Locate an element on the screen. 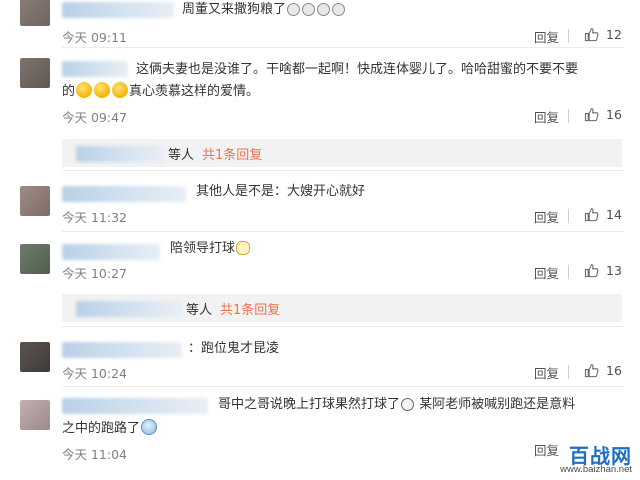 The width and height of the screenshot is (640, 480). comment-text: 陪领导打球 is located at coordinates (210, 249).